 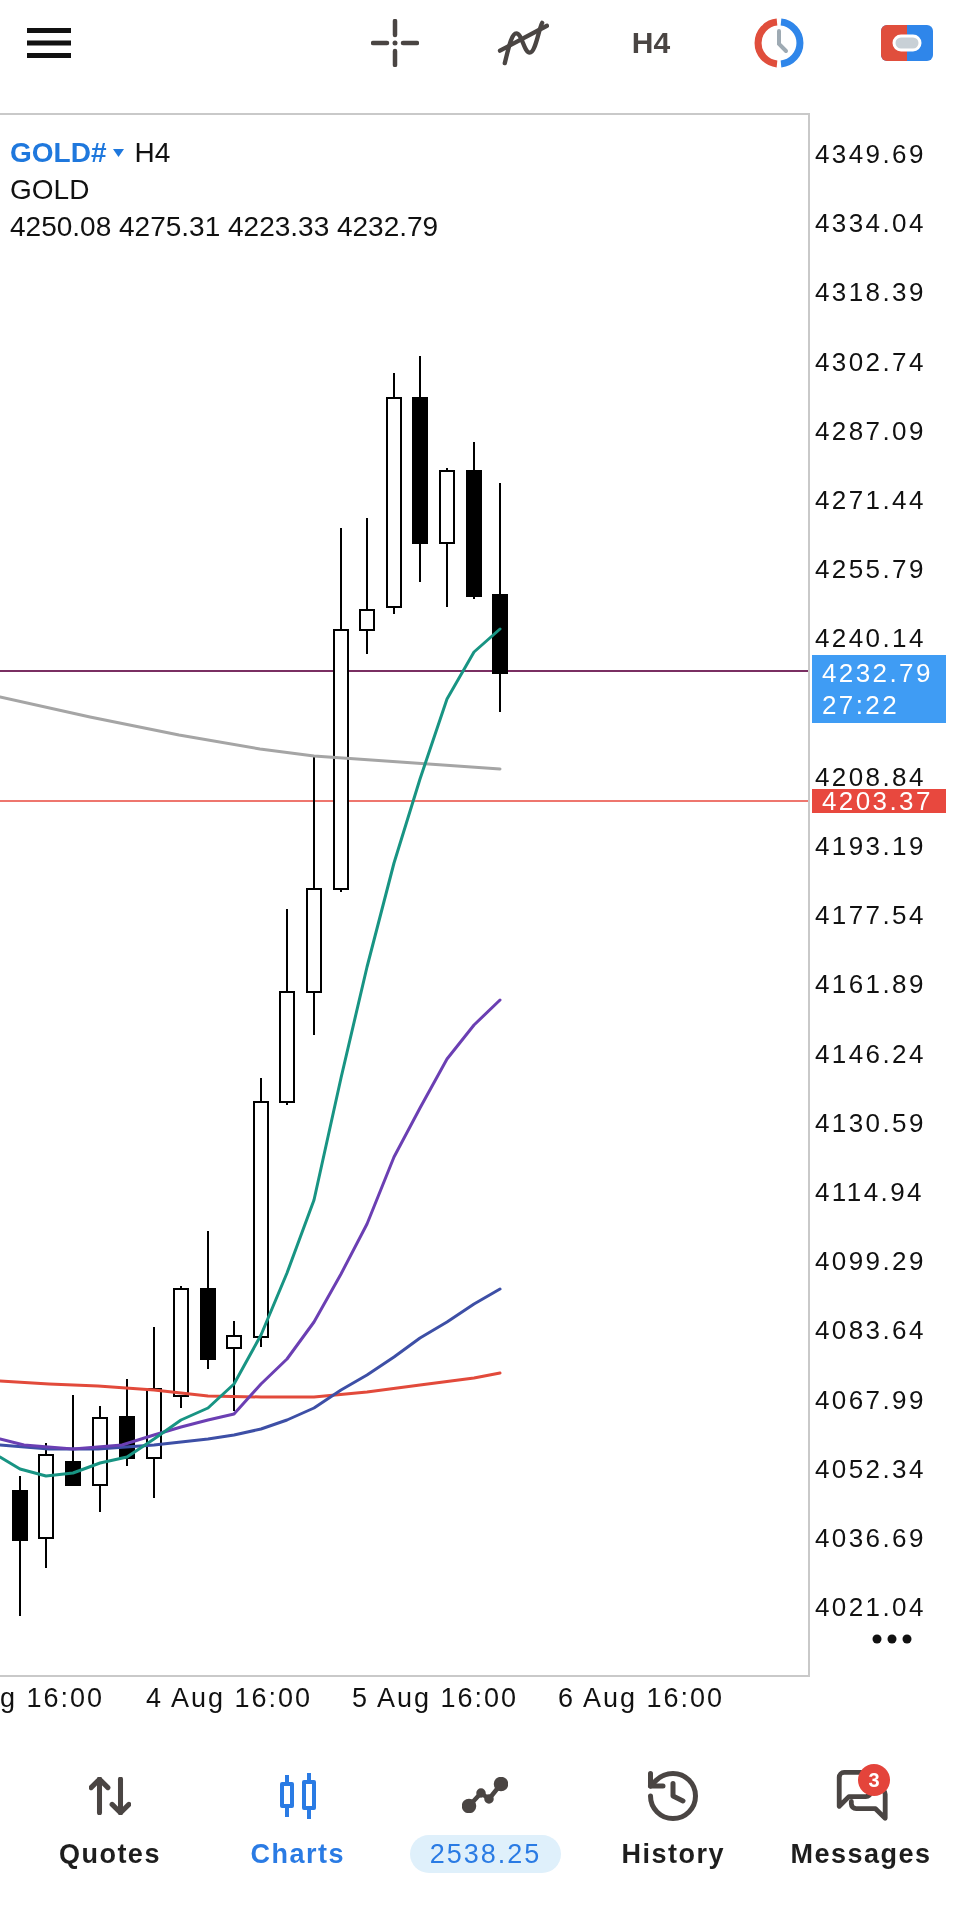 What do you see at coordinates (641, 1698) in the screenshot?
I see `time-axis-label: 6 Aug 16:00` at bounding box center [641, 1698].